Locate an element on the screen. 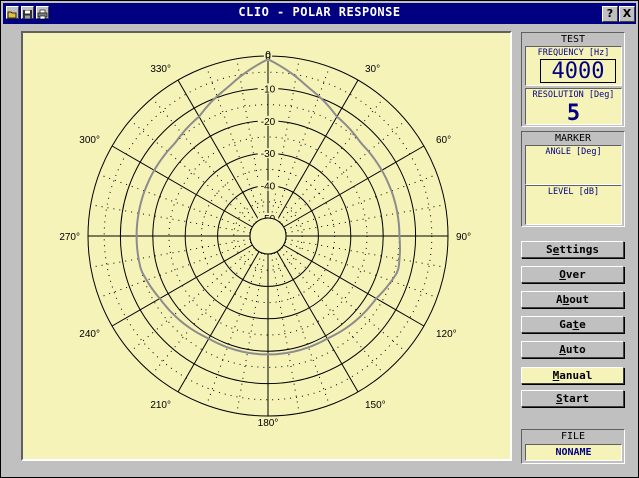 The image size is (639, 478). frequency-value: 4000 is located at coordinates (578, 71).